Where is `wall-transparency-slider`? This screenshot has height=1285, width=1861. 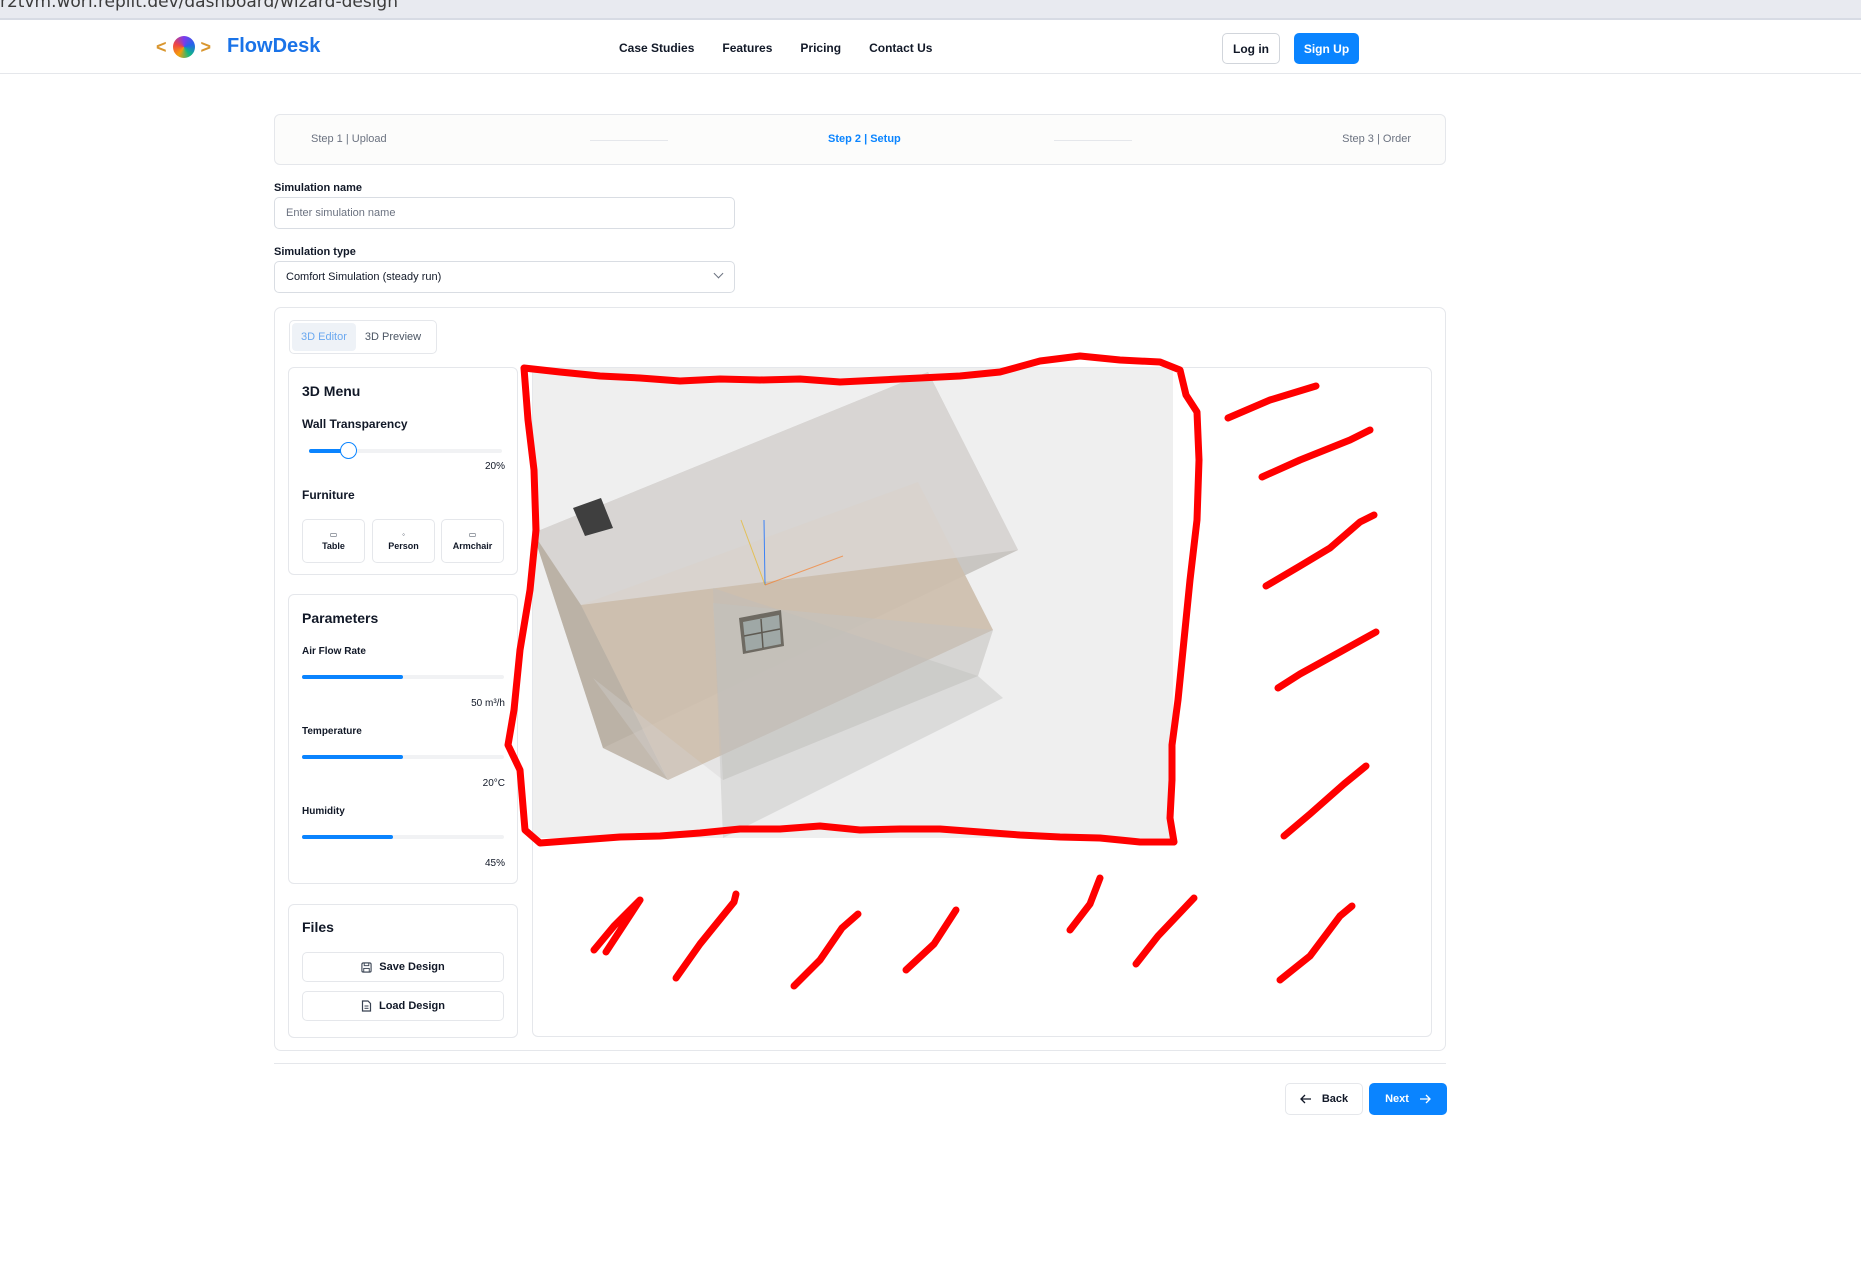 wall-transparency-slider is located at coordinates (405, 450).